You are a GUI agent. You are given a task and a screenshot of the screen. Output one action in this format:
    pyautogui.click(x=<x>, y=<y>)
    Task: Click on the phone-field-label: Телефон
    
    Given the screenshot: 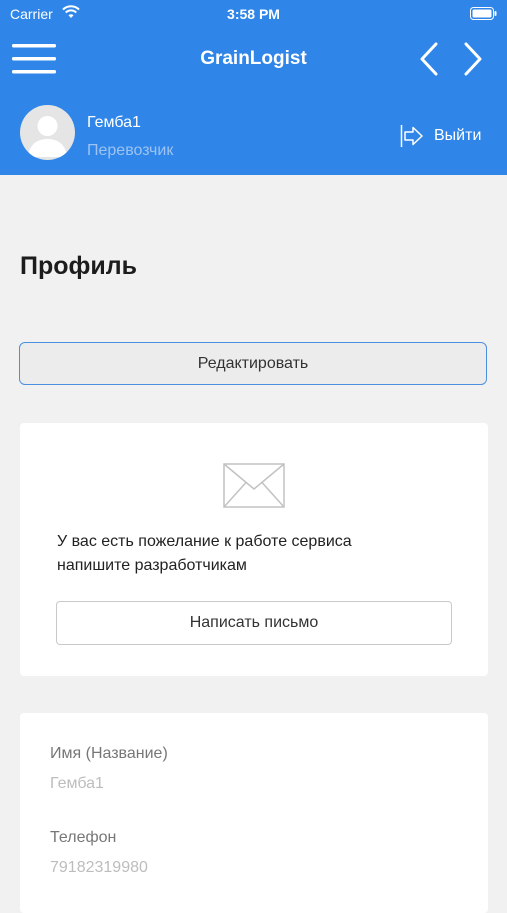 What is the action you would take?
    pyautogui.click(x=83, y=837)
    